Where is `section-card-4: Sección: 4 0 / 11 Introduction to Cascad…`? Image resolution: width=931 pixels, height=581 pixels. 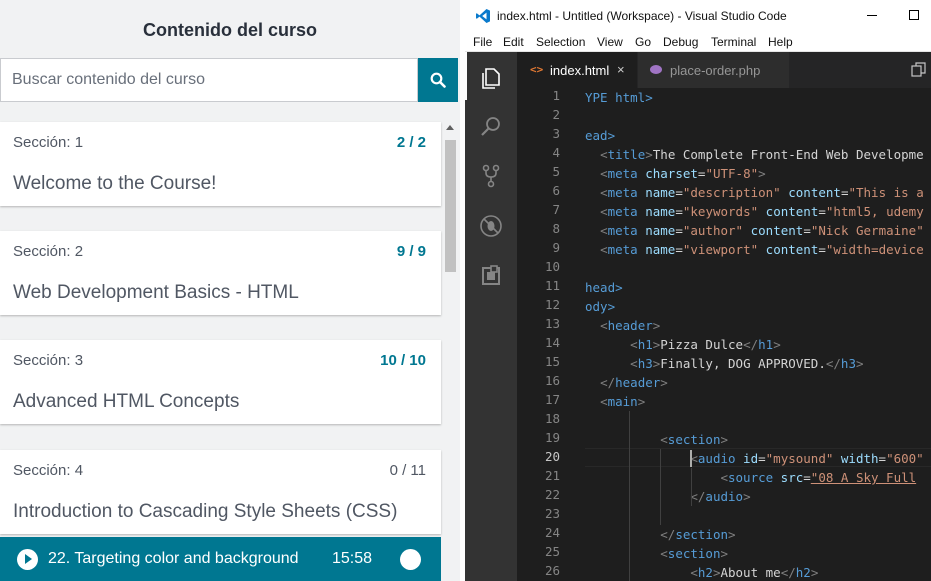
section-card-4: Sección: 4 0 / 11 Introduction to Cascad… is located at coordinates (220, 492).